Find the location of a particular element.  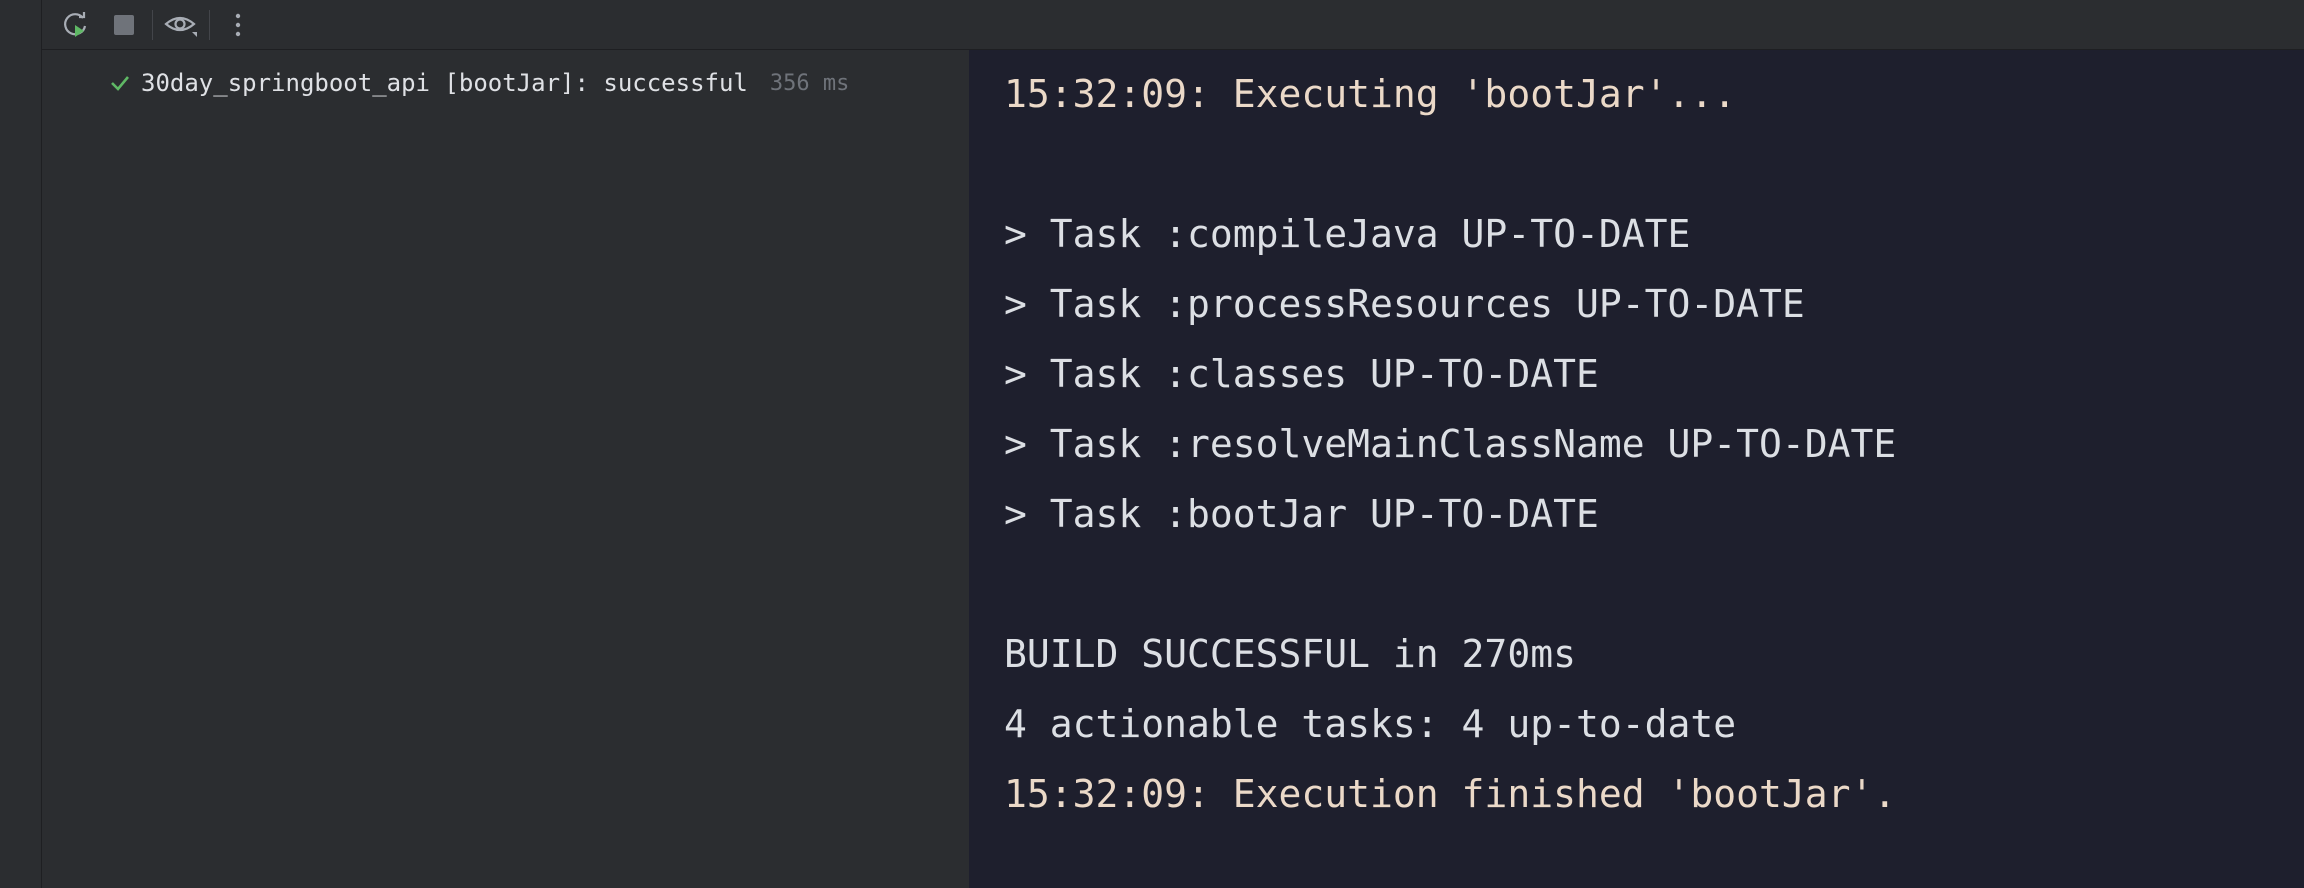

left-gutter is located at coordinates (21, 444).